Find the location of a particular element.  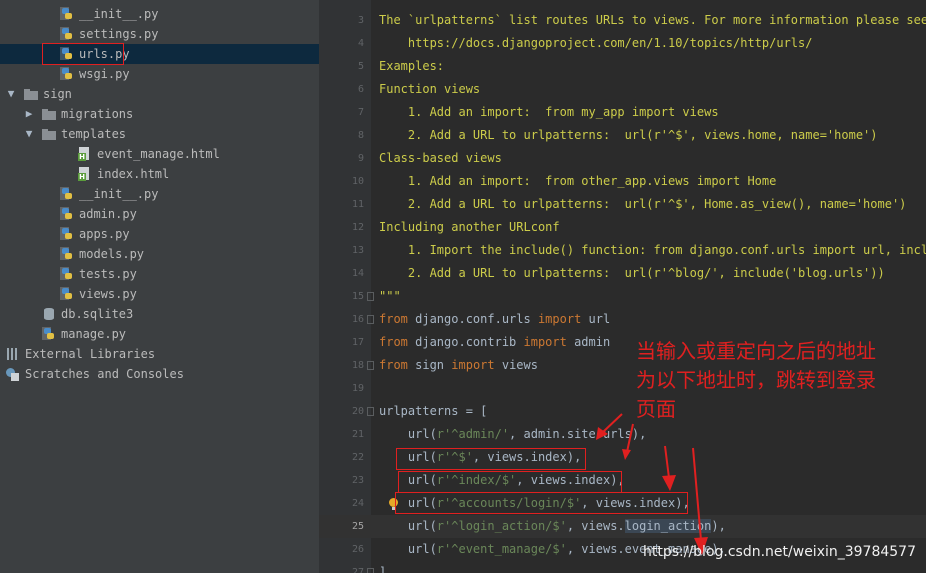

line-number: 19 is located at coordinates (357, 388).